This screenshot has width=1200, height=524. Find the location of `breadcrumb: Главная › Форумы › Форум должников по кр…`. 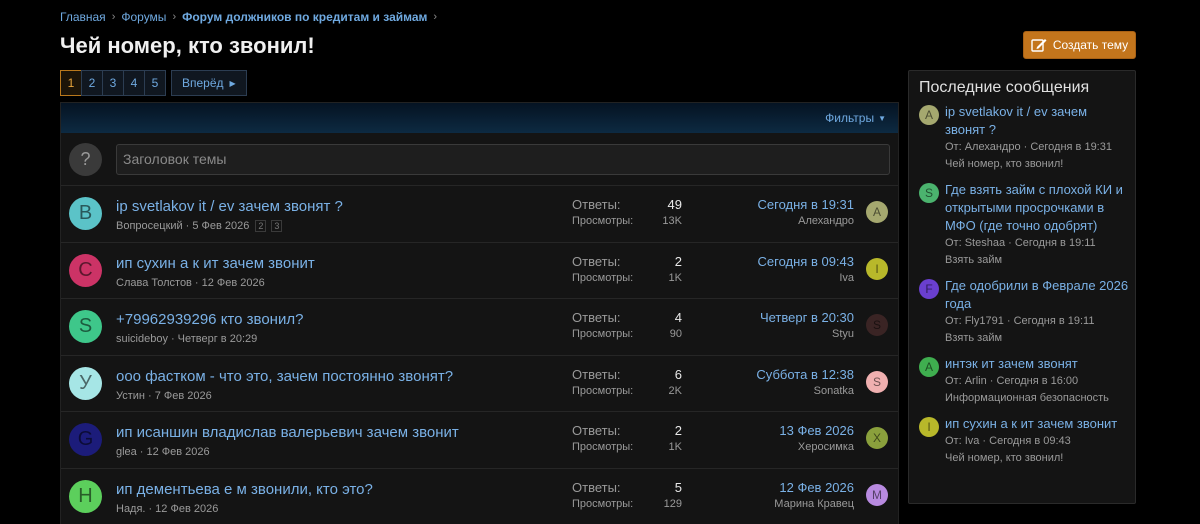

breadcrumb: Главная › Форумы › Форум должников по кр… is located at coordinates (251, 17).